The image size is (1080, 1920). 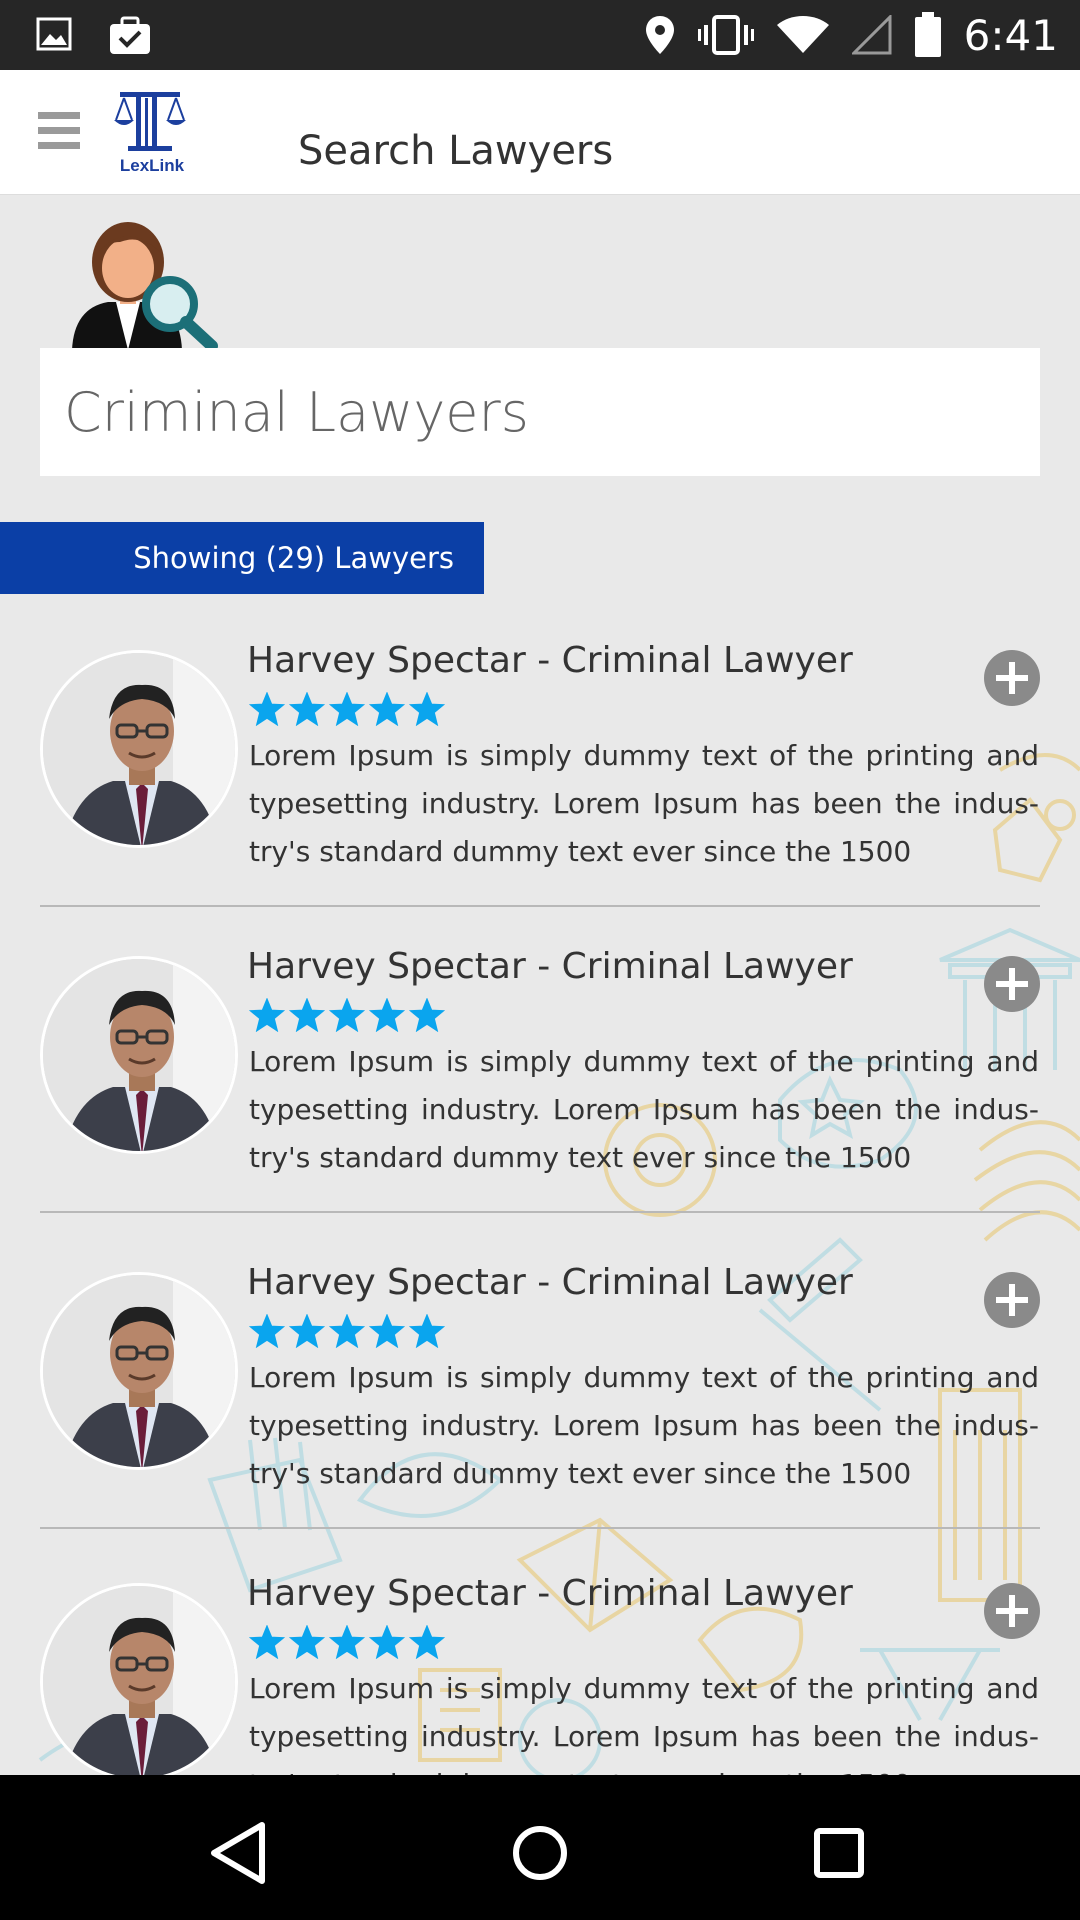 What do you see at coordinates (871, 35) in the screenshot?
I see `signal-icon` at bounding box center [871, 35].